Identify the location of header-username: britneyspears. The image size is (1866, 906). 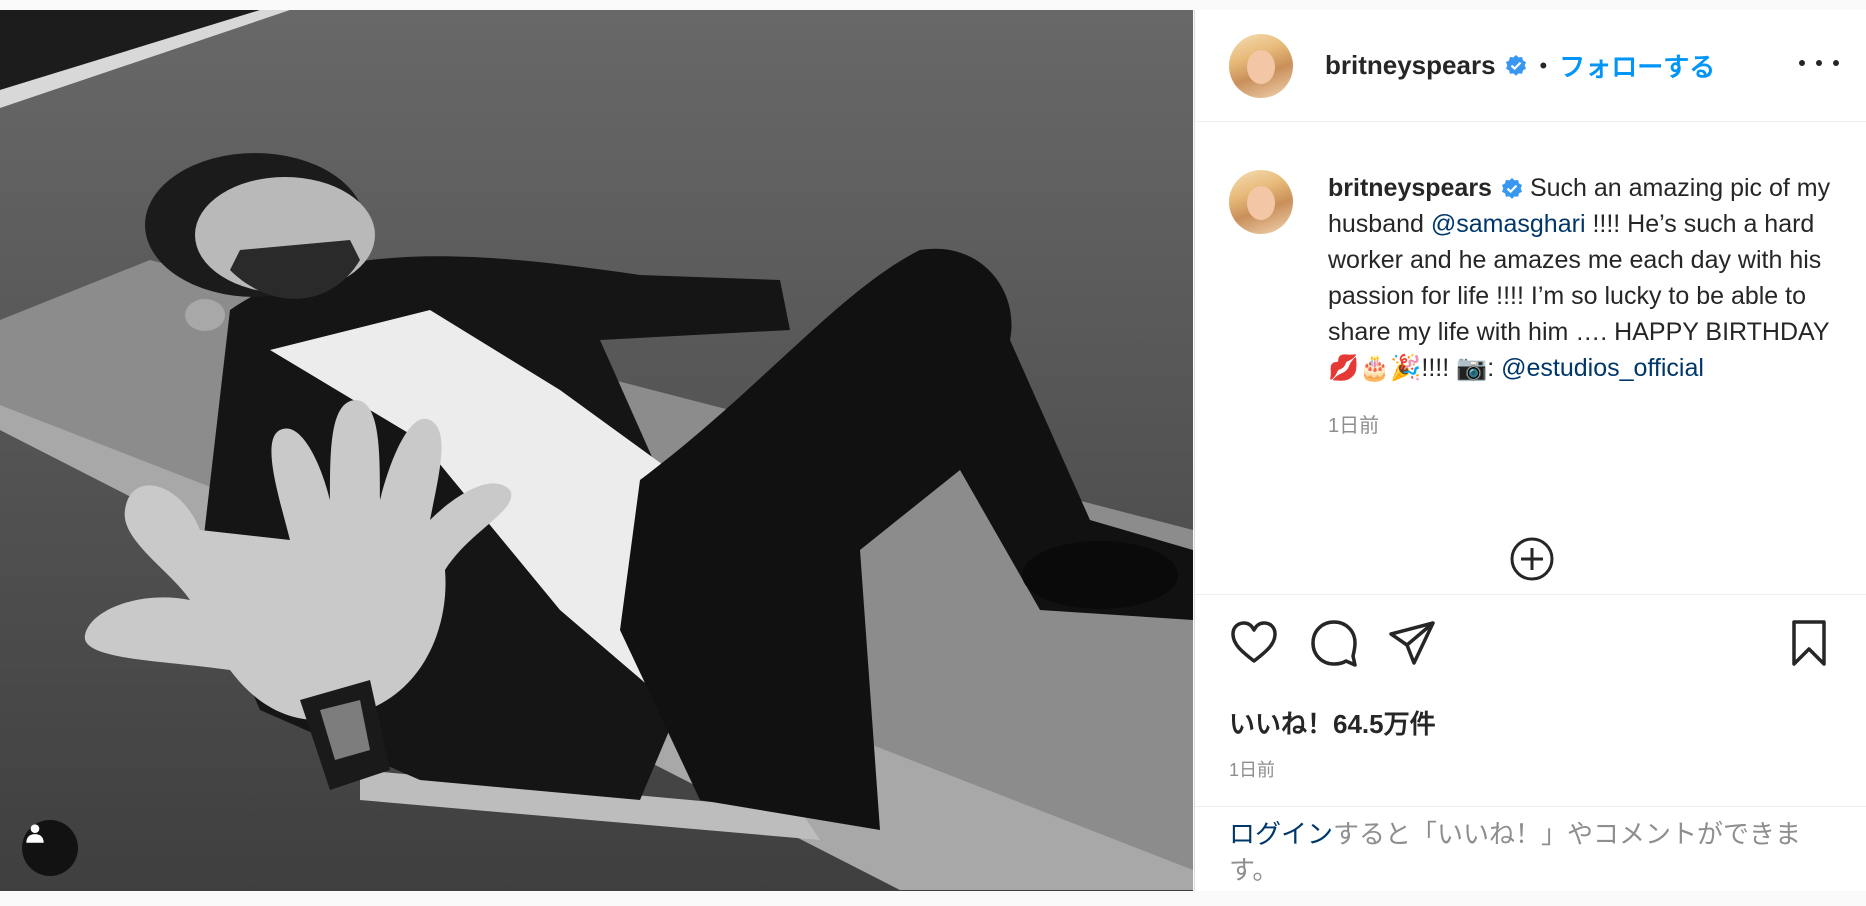
(1410, 65).